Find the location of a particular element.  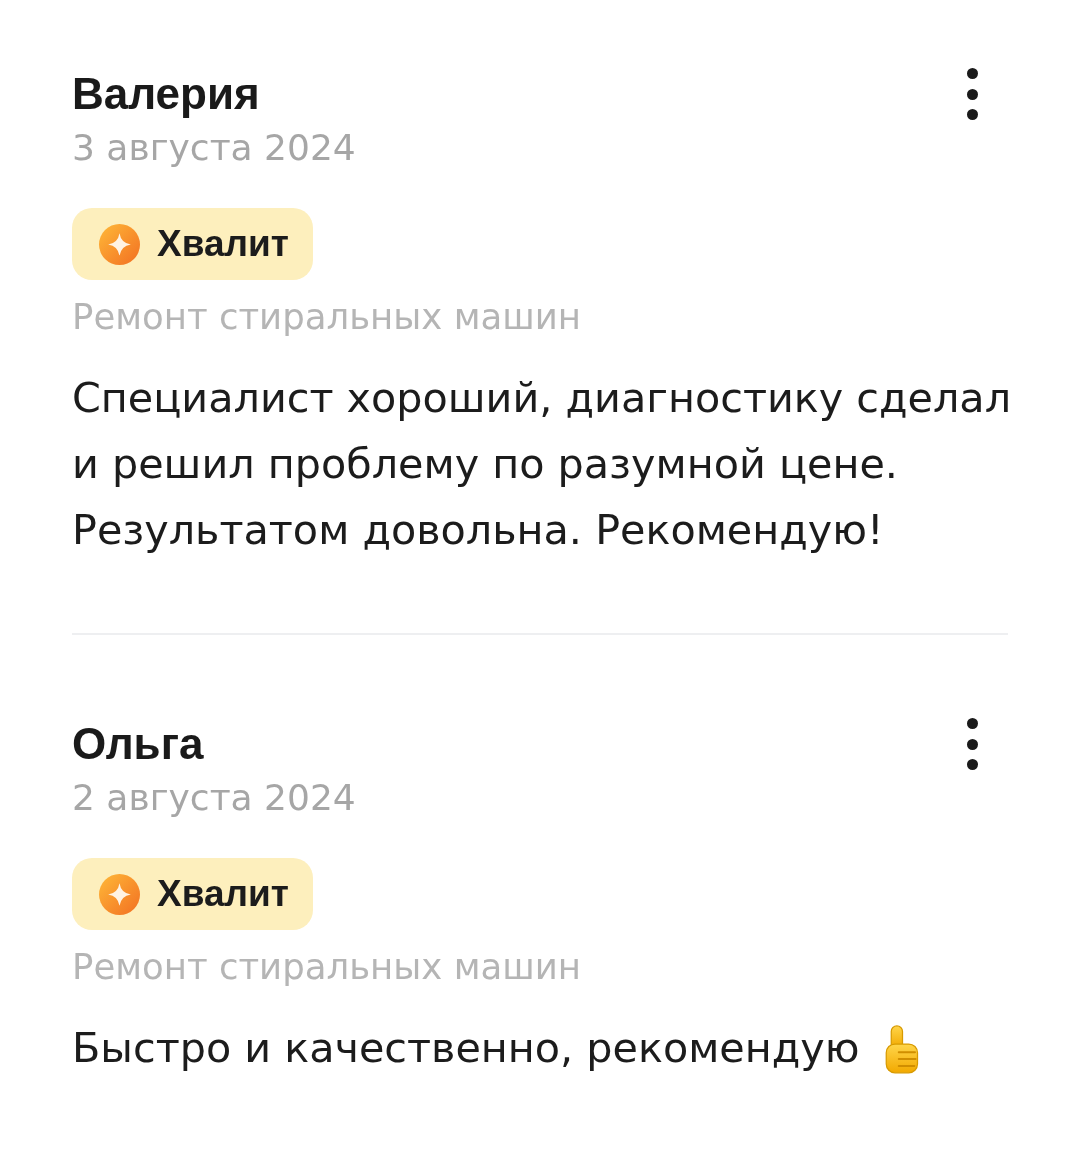

author-name: Валерия is located at coordinates (166, 94).